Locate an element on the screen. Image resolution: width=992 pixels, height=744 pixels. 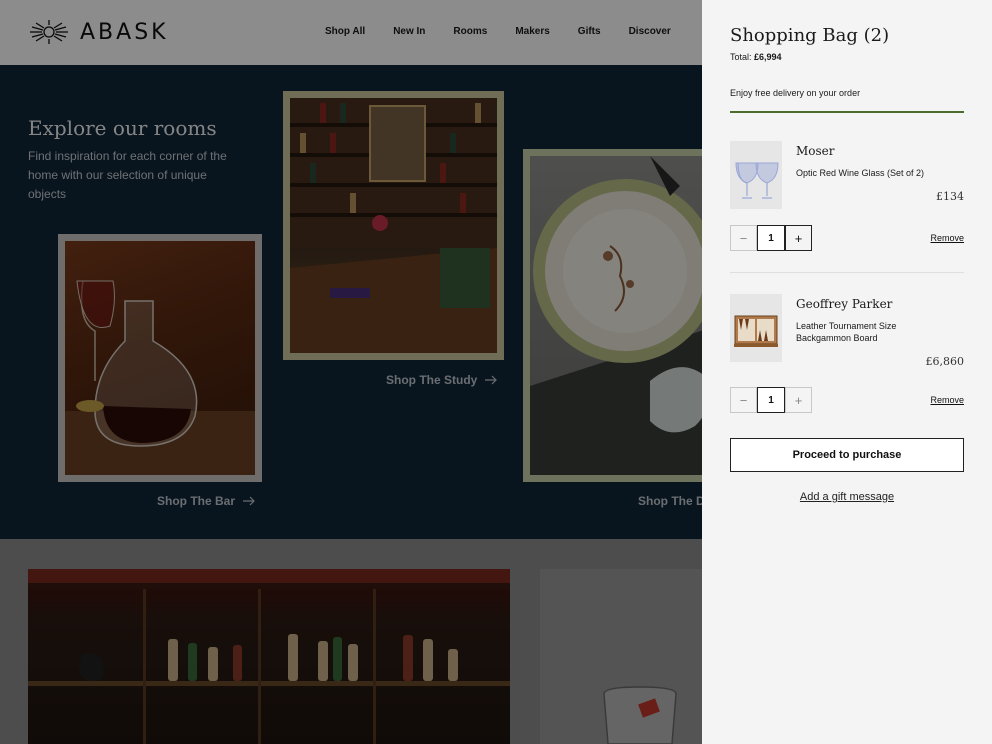
free-delivery-note: Enjoy free delivery on your order is located at coordinates (795, 93).